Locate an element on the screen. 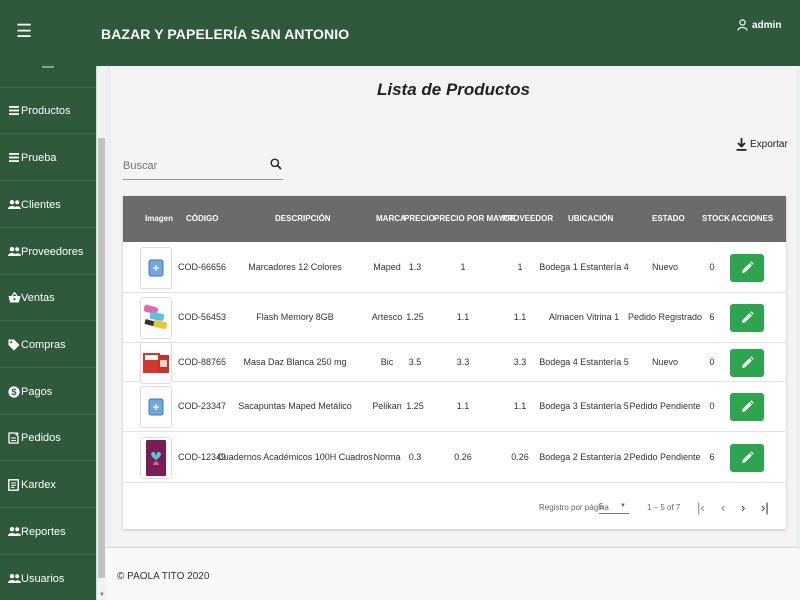 Image resolution: width=800 pixels, height=600 pixels. sidebar-item-label: Pagos is located at coordinates (37, 391).